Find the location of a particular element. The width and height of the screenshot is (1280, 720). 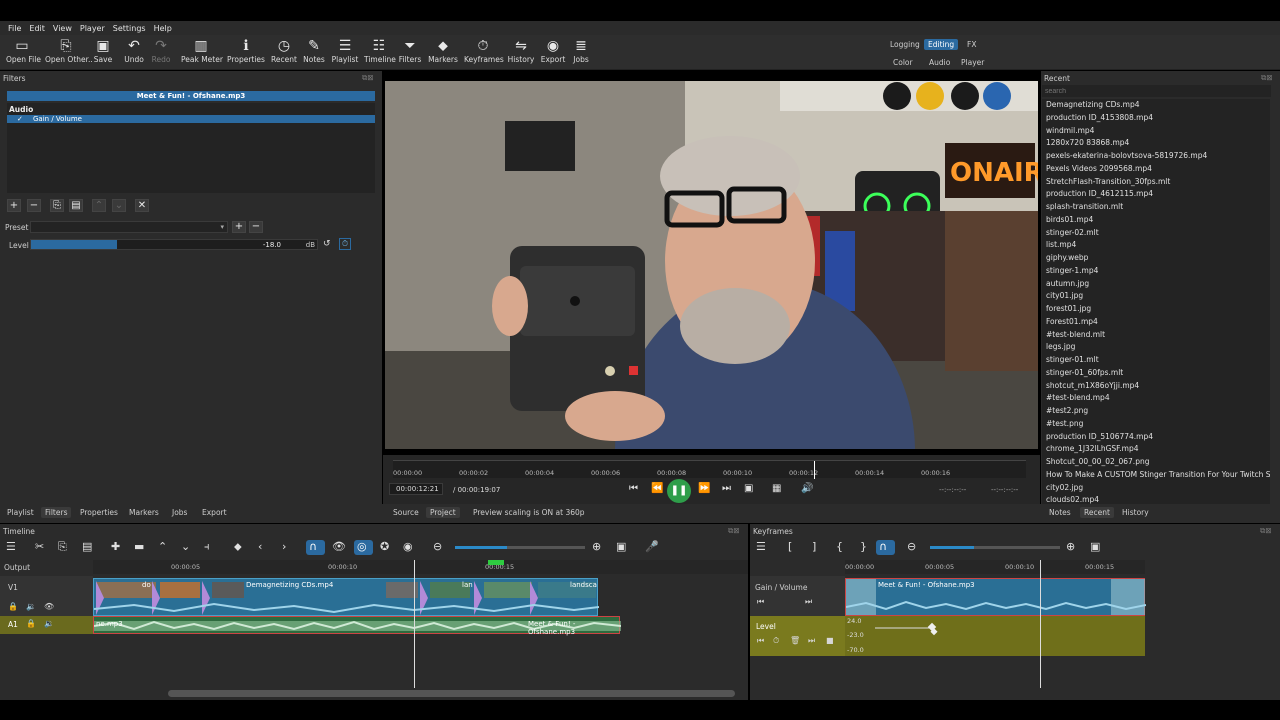

v1-clip-strip: Demagnetizing CDs.mp4 do lan landsca is located at coordinates (346, 597).